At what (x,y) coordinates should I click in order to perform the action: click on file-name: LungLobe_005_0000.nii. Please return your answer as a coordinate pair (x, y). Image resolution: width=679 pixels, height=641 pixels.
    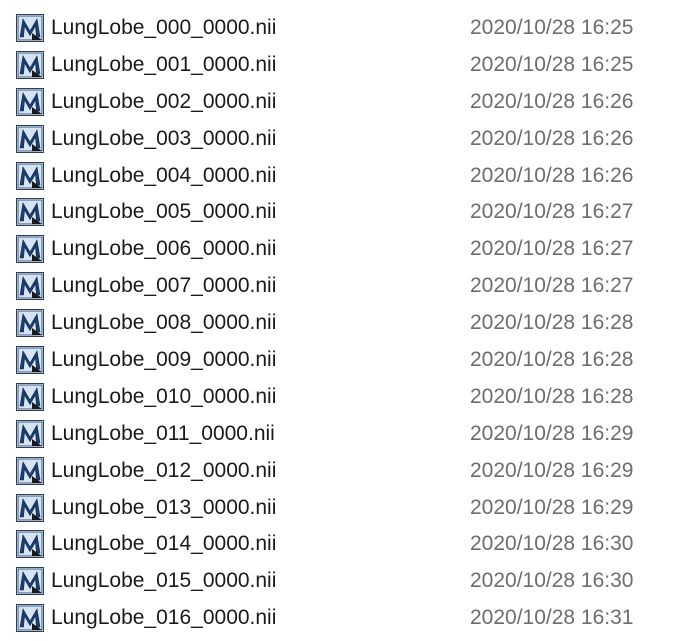
    Looking at the image, I should click on (164, 212).